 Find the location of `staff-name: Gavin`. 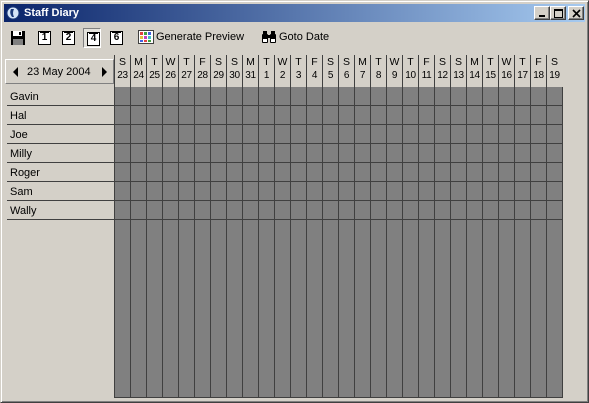

staff-name: Gavin is located at coordinates (24, 97).